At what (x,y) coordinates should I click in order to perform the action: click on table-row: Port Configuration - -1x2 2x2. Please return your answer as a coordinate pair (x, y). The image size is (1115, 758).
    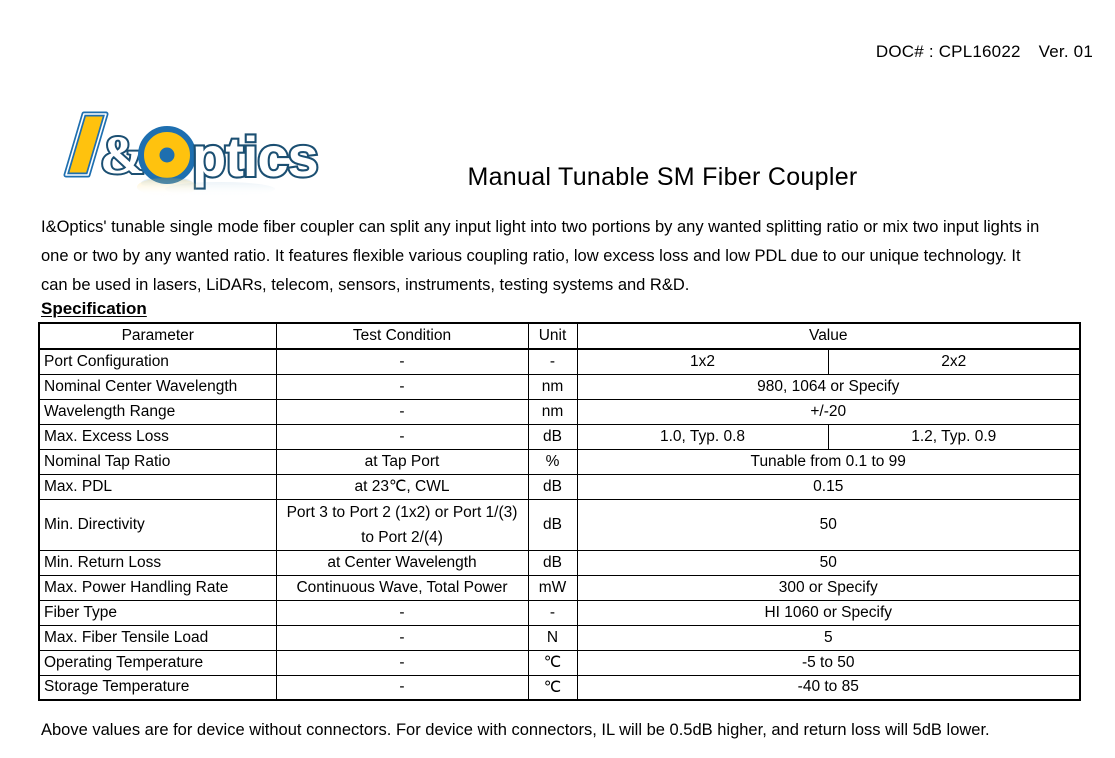
    Looking at the image, I should click on (559, 361).